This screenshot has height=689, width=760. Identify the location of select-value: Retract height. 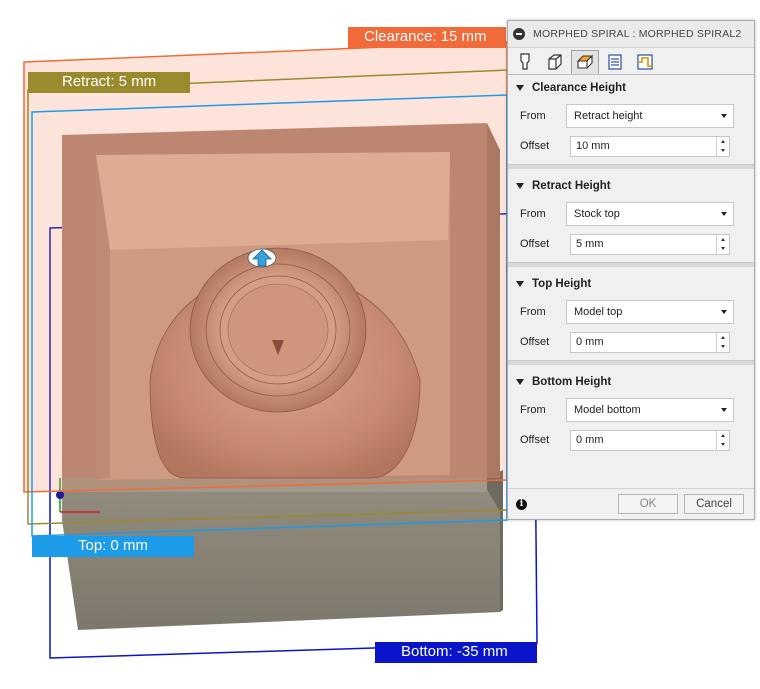
(608, 116).